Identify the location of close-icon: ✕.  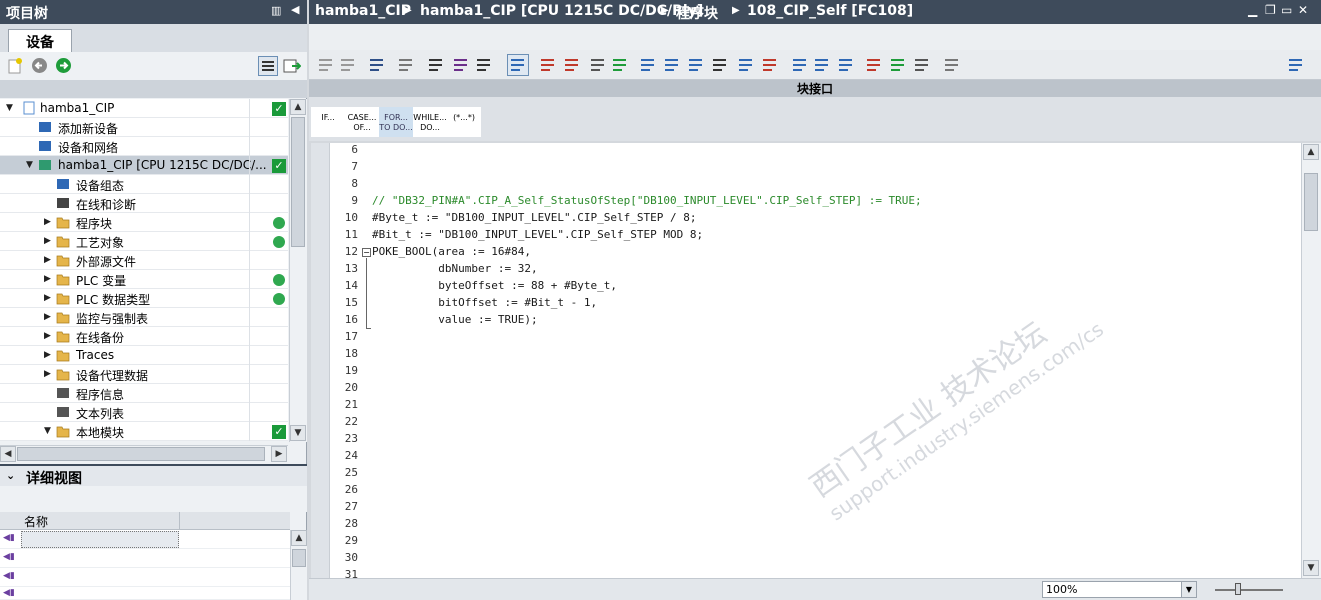
(1303, 10).